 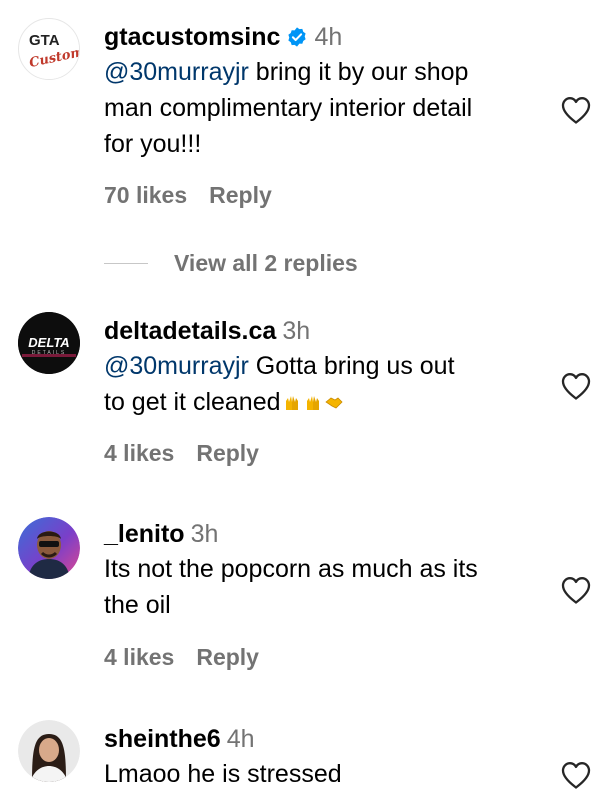 What do you see at coordinates (192, 37) in the screenshot?
I see `username: gtacustomsinc` at bounding box center [192, 37].